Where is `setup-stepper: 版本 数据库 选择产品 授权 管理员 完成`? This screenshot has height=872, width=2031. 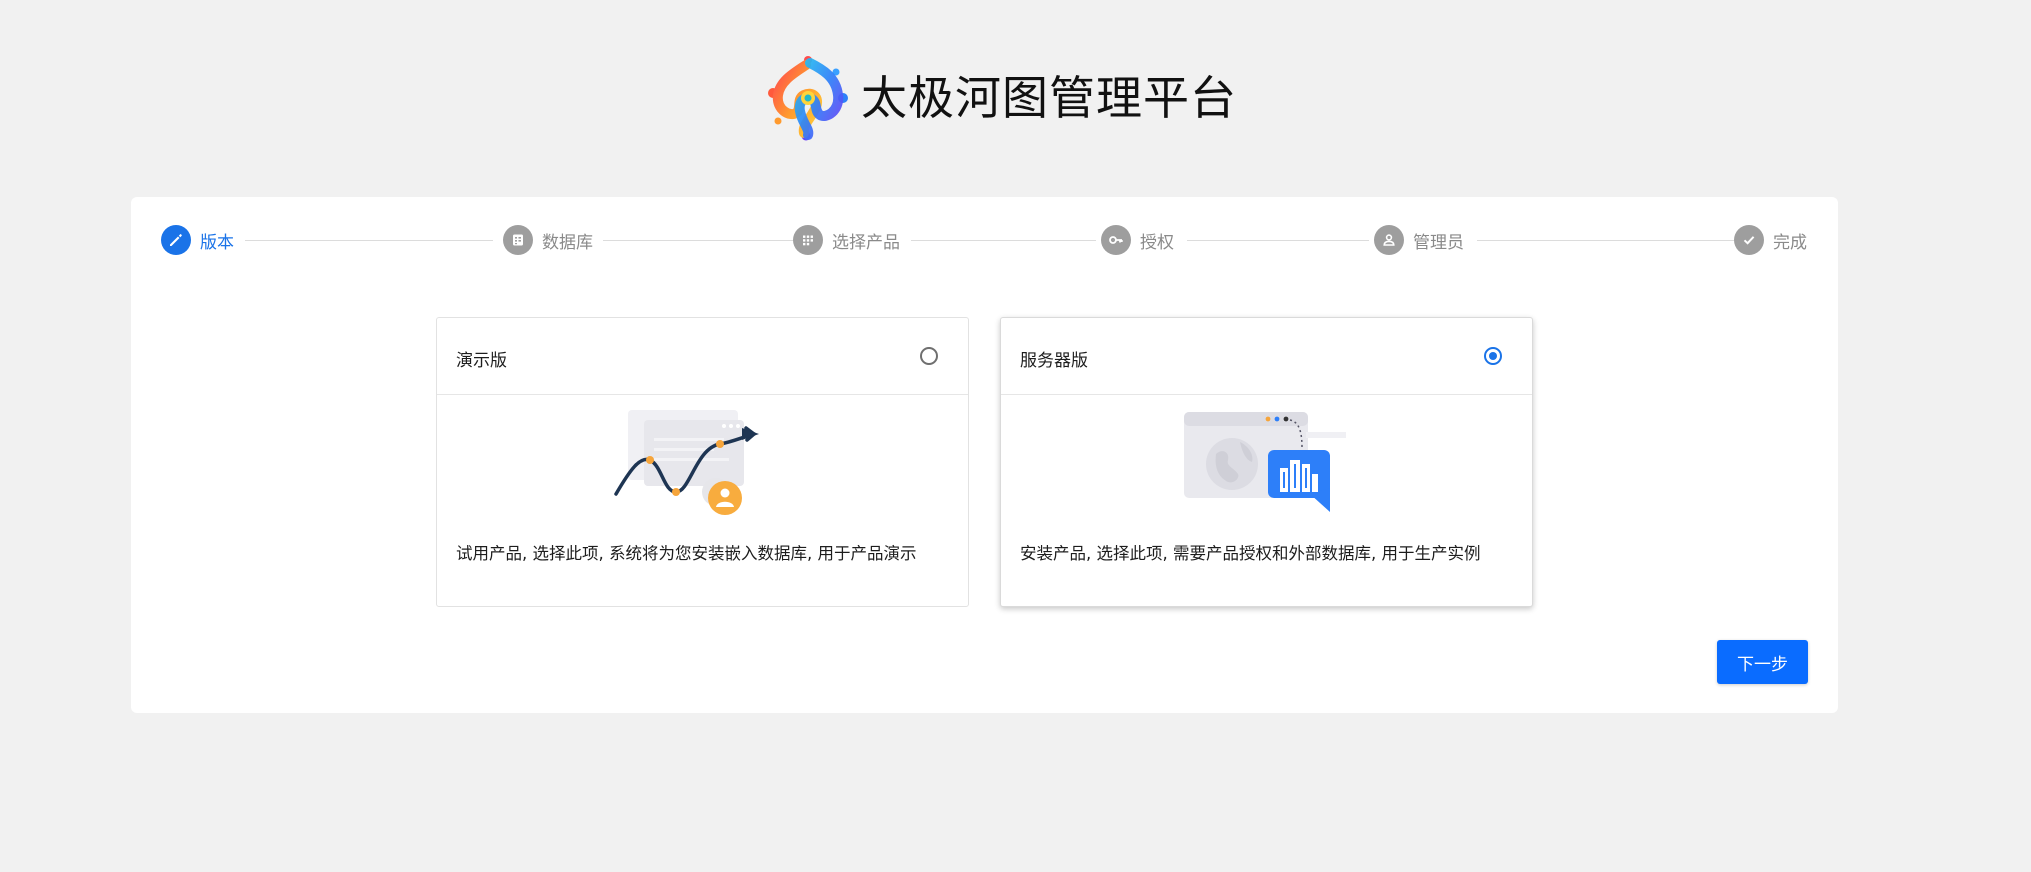 setup-stepper: 版本 数据库 选择产品 授权 管理员 完成 is located at coordinates (984, 242).